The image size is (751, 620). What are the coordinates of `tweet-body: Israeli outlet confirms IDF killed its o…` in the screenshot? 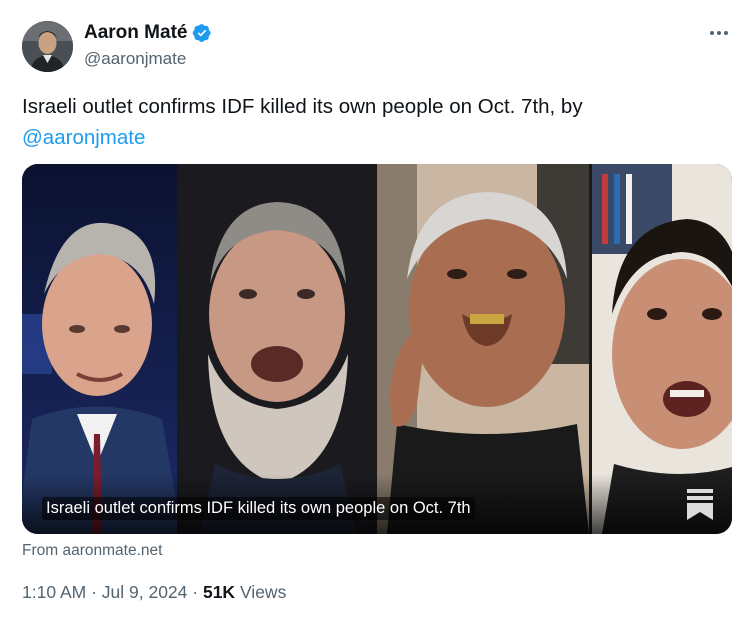 It's located at (302, 106).